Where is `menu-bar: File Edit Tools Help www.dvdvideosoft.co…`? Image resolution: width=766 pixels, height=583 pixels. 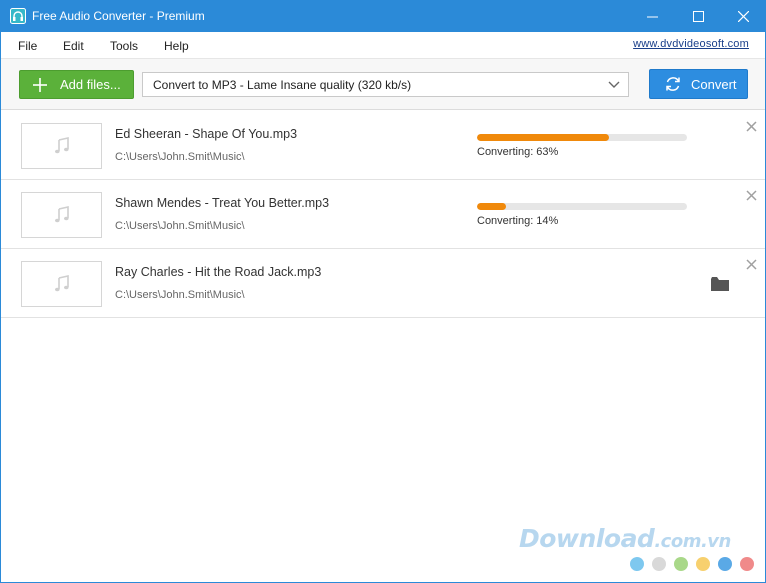
menu-bar: File Edit Tools Help www.dvdvideosoft.co… is located at coordinates (383, 45).